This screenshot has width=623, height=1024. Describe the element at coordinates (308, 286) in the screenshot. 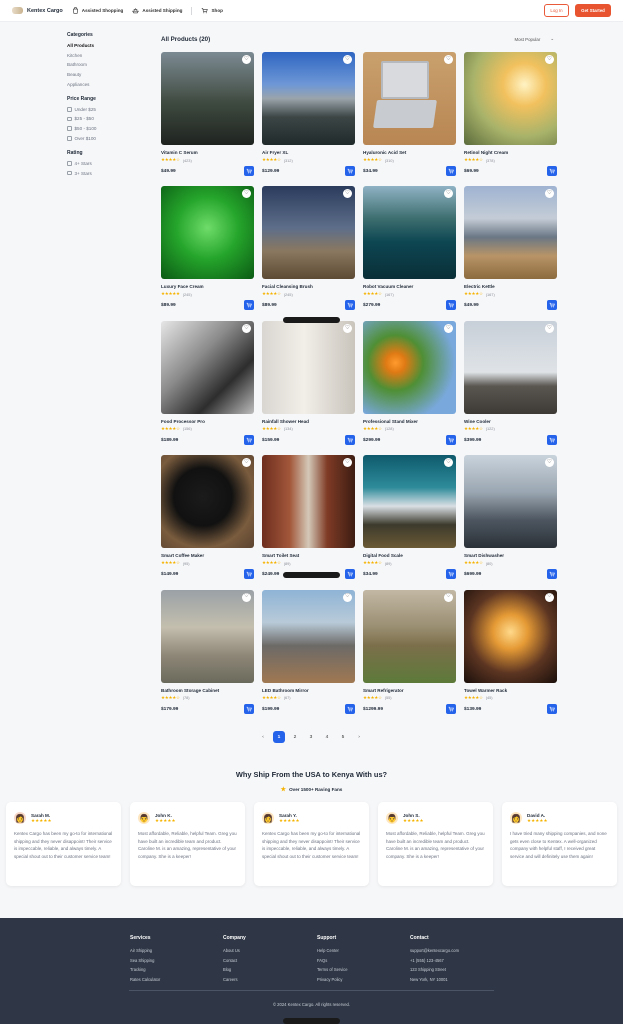

I see `product-name: Facial Cleansing Brush` at that location.